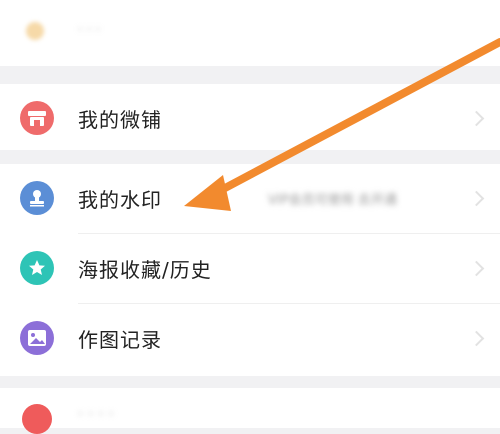 This screenshot has height=434, width=500. What do you see at coordinates (120, 339) in the screenshot?
I see `record-label: 作图记录` at bounding box center [120, 339].